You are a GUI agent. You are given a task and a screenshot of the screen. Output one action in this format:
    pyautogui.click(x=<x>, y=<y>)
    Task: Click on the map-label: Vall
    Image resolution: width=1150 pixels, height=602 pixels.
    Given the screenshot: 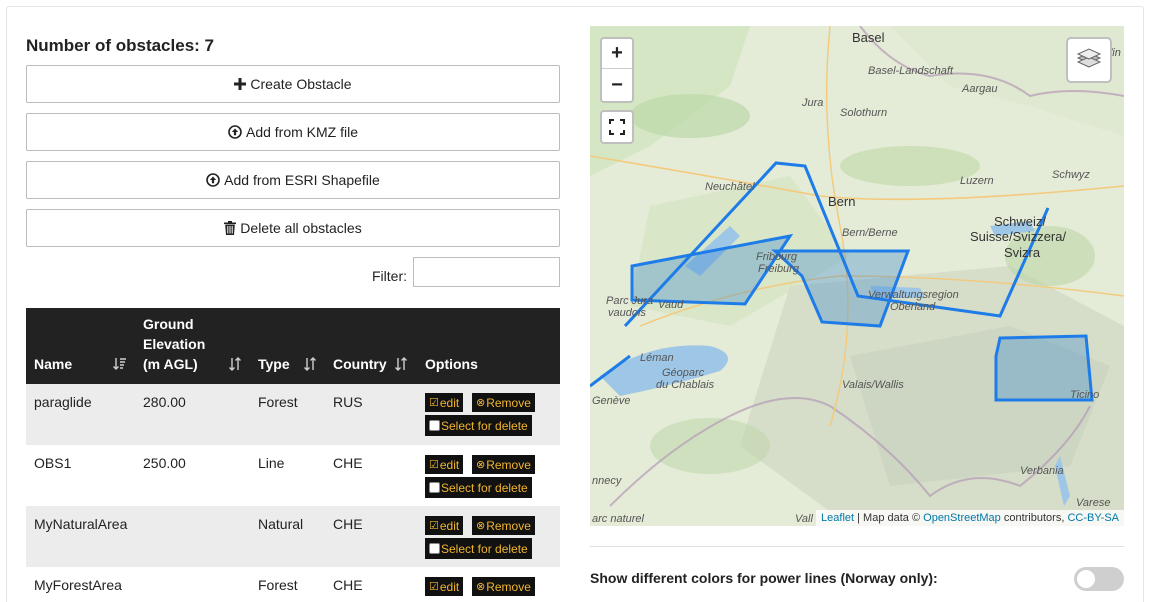 What is the action you would take?
    pyautogui.click(x=804, y=519)
    